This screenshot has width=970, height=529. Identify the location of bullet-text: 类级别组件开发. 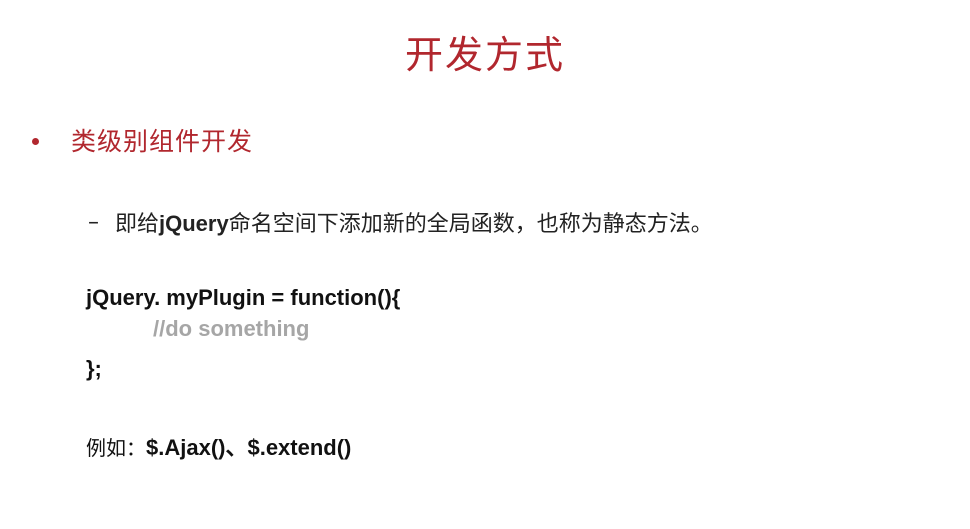
(162, 141).